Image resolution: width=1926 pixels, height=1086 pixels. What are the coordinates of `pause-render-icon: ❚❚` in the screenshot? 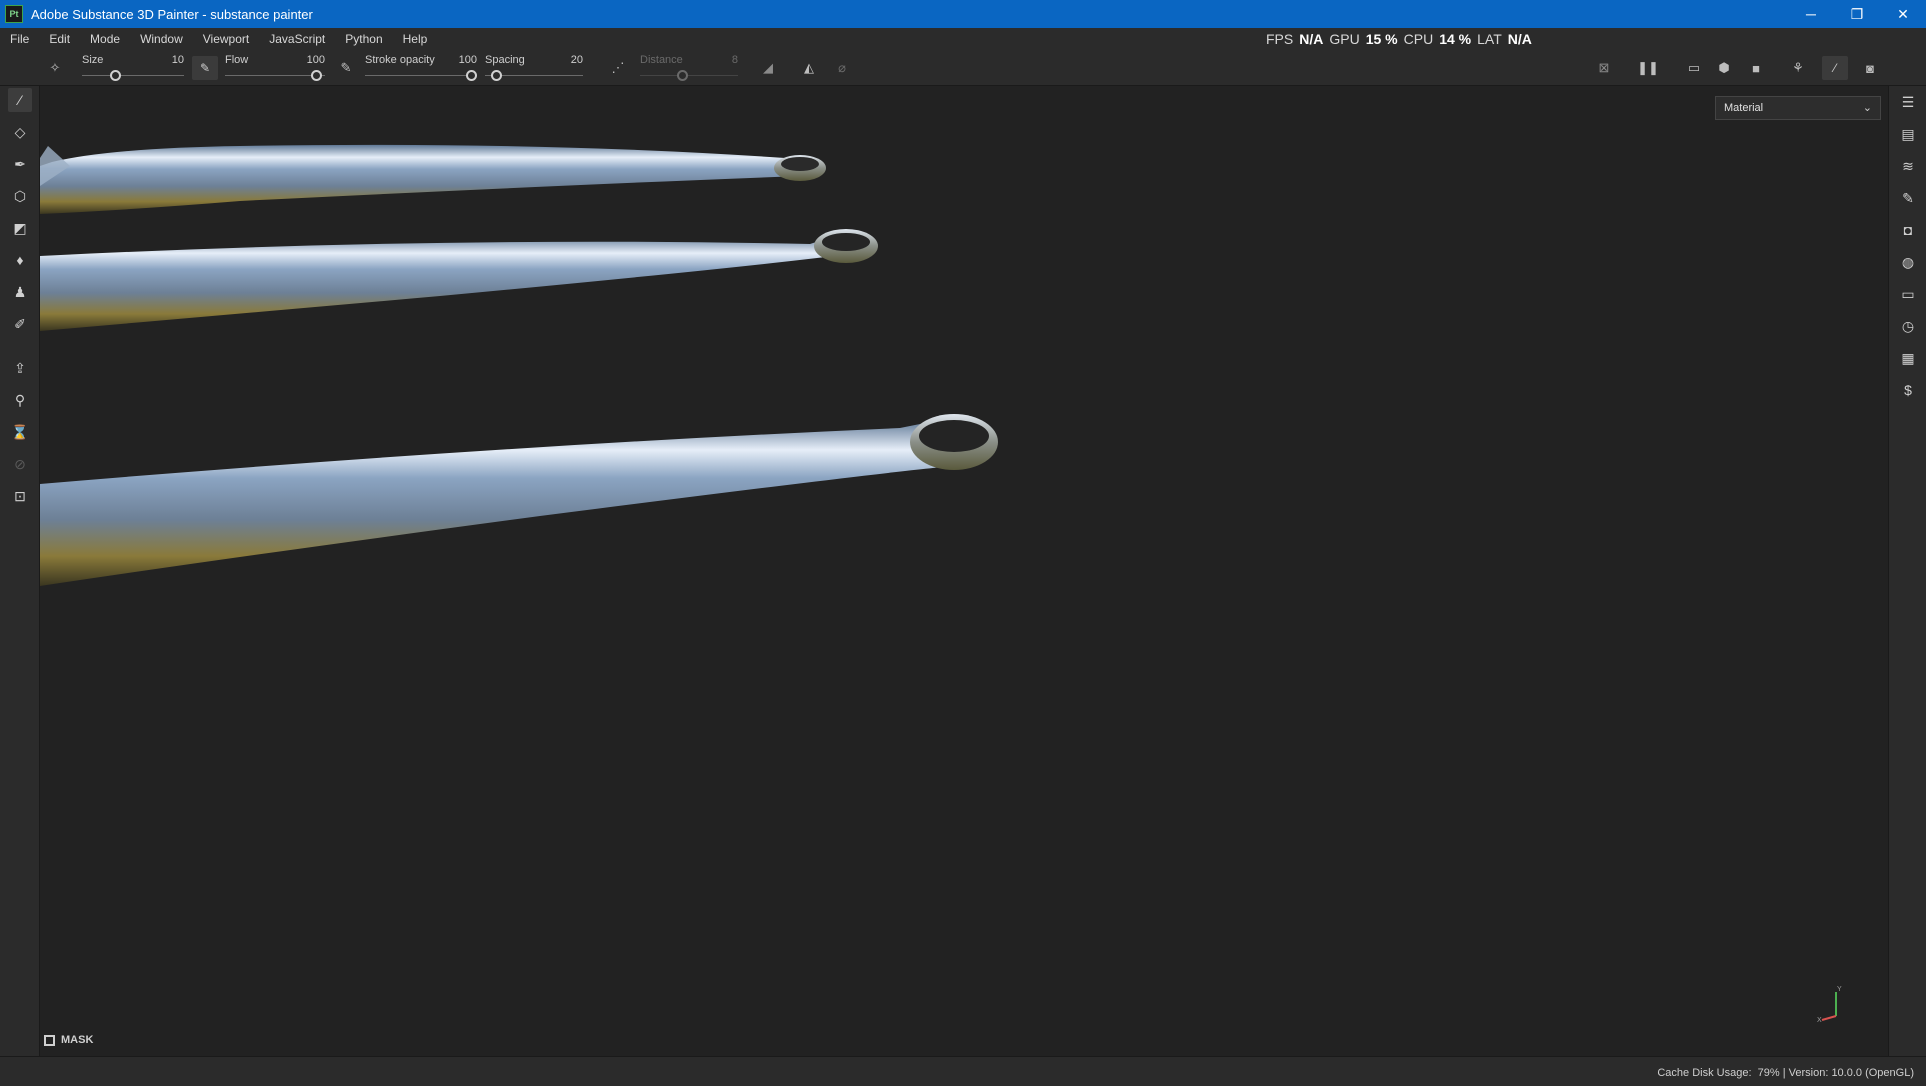 It's located at (1648, 68).